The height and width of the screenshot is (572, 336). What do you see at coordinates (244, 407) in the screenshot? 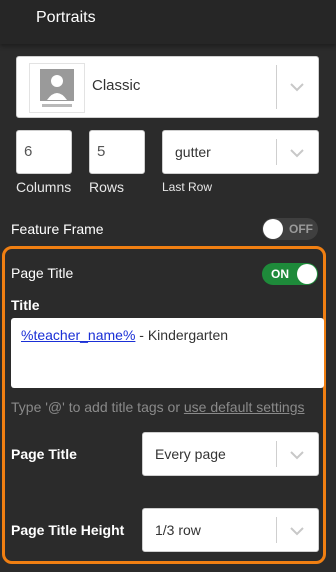
I see `use-default-settings-link: use default settings` at bounding box center [244, 407].